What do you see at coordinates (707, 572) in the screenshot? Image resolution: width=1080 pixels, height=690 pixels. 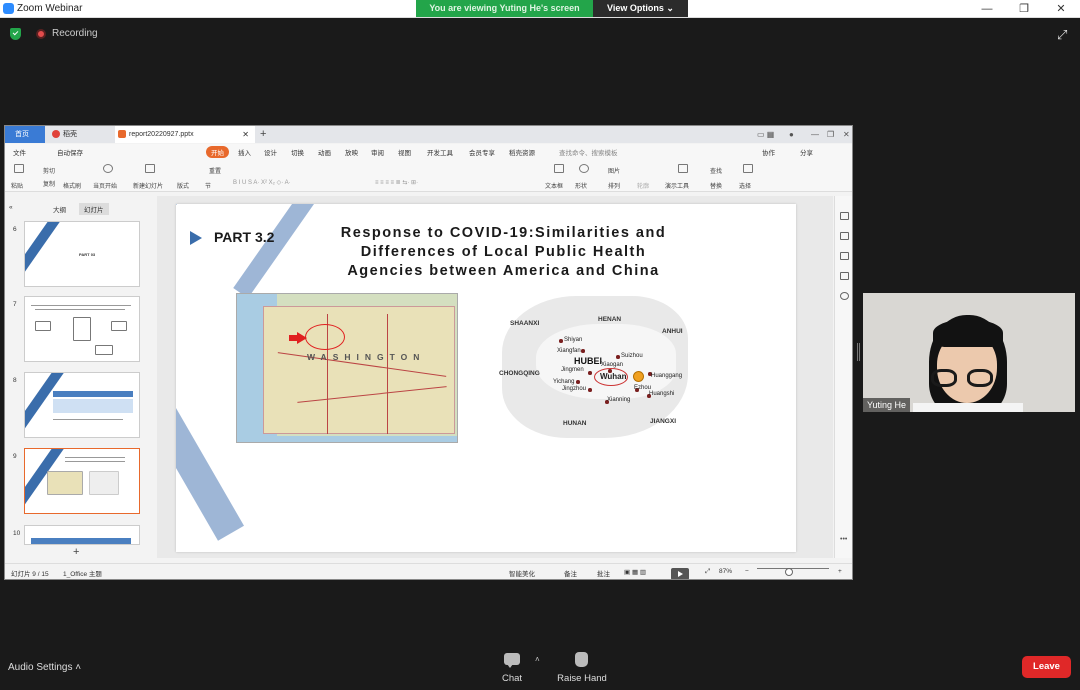 I see `fit-window-icon: ⤢` at bounding box center [707, 572].